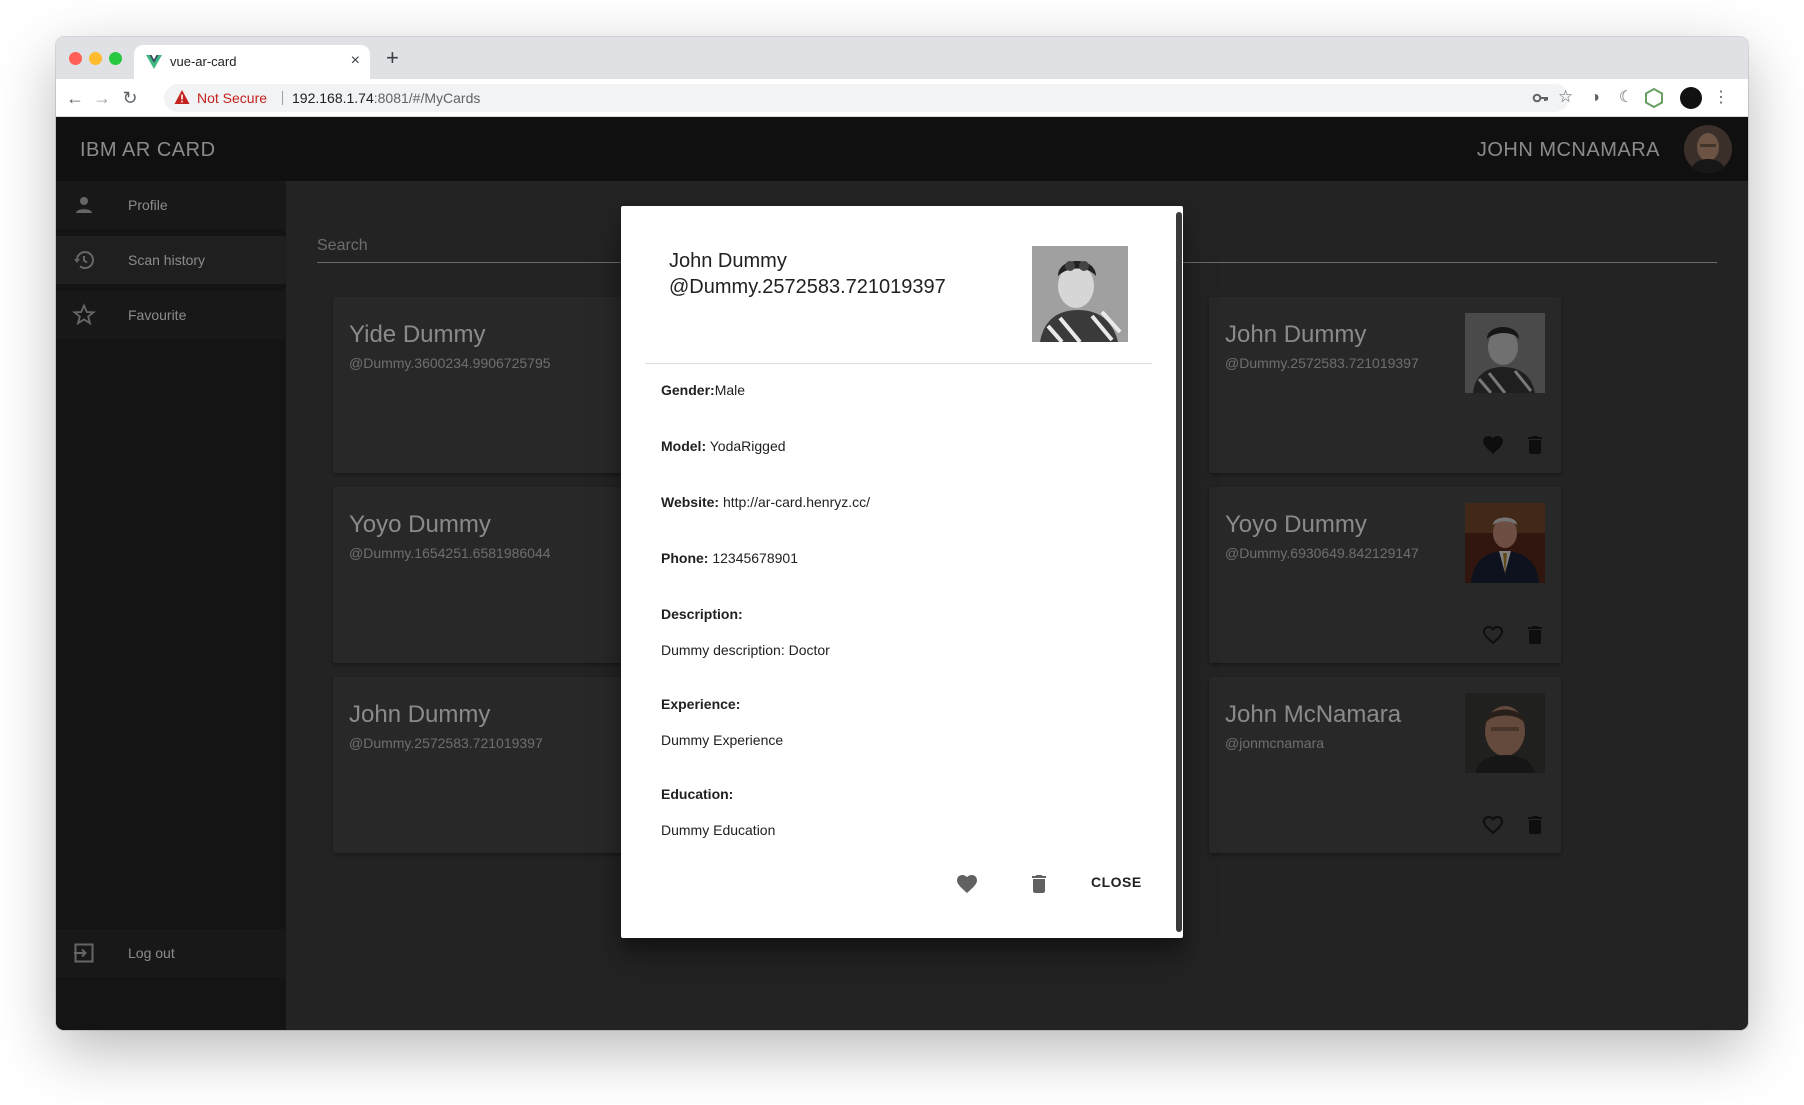 The width and height of the screenshot is (1804, 1105). I want to click on tab-close-icon: ×, so click(355, 61).